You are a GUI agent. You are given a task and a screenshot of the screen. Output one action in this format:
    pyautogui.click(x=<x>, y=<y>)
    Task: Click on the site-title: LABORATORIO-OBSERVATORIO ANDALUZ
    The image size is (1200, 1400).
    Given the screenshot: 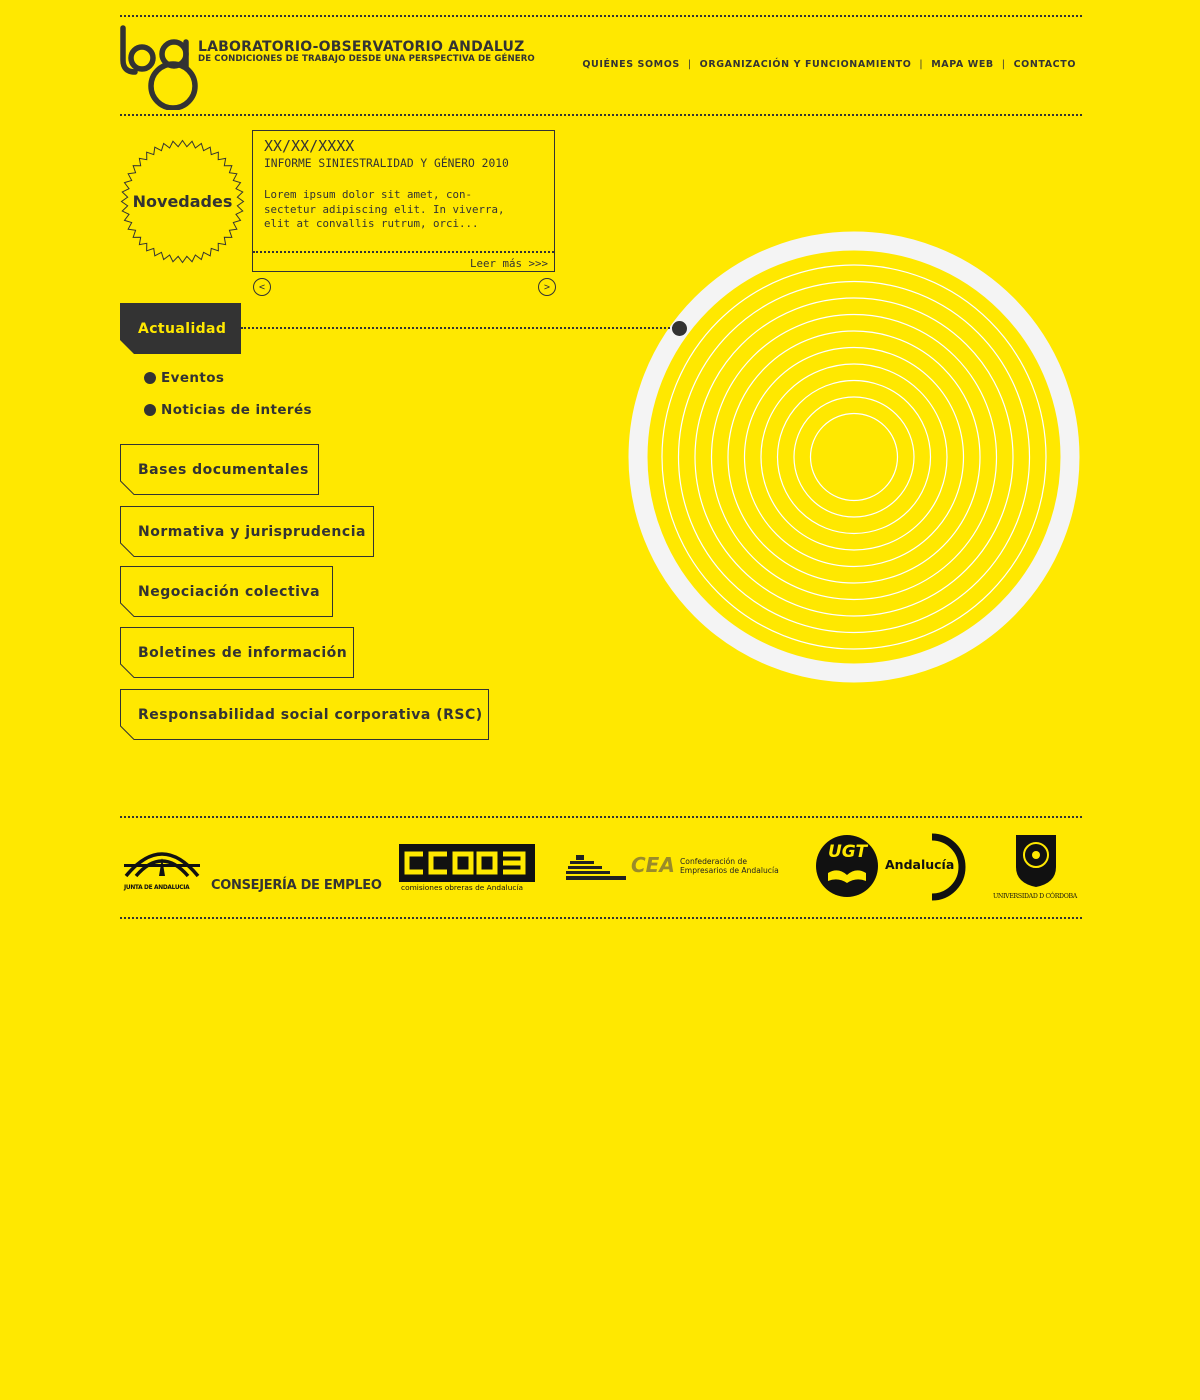 What is the action you would take?
    pyautogui.click(x=361, y=47)
    